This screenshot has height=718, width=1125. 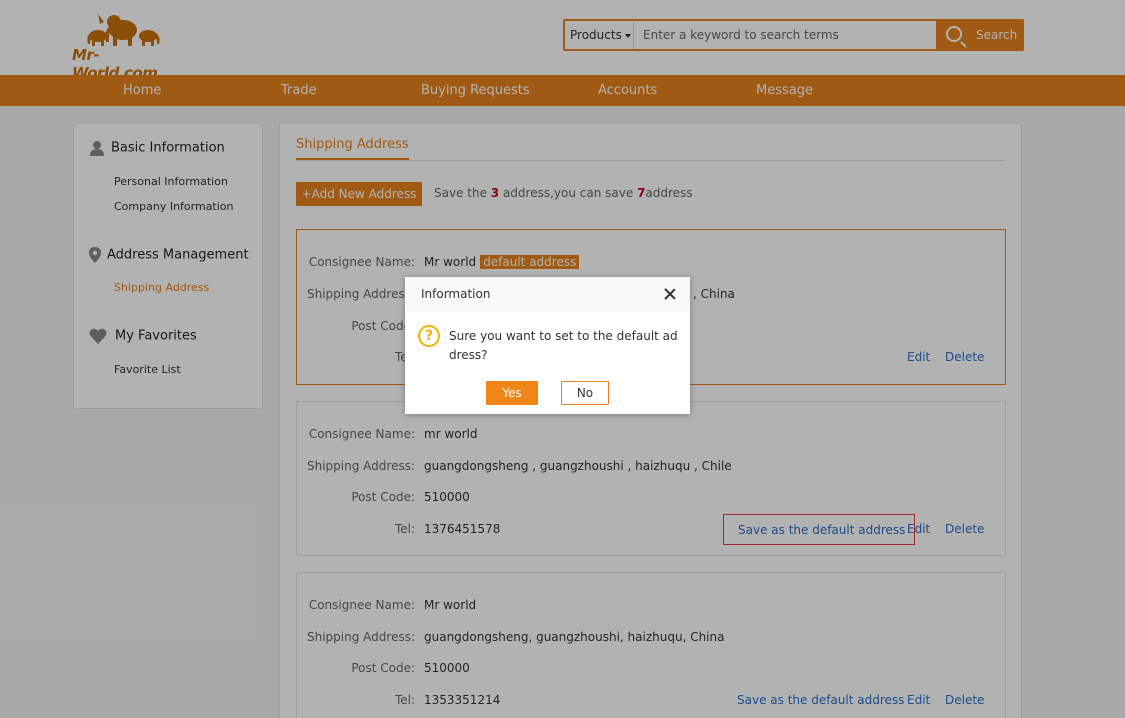 What do you see at coordinates (670, 294) in the screenshot?
I see `close-icon` at bounding box center [670, 294].